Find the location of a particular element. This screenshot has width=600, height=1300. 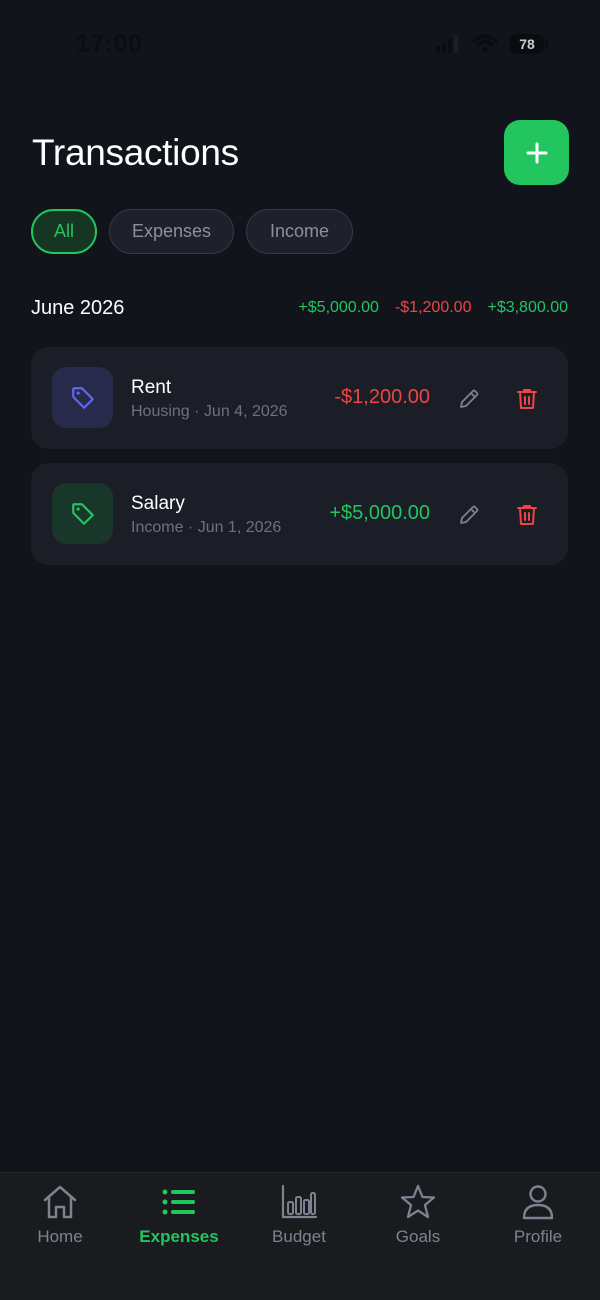

battery-indicator: 78 is located at coordinates (529, 44).